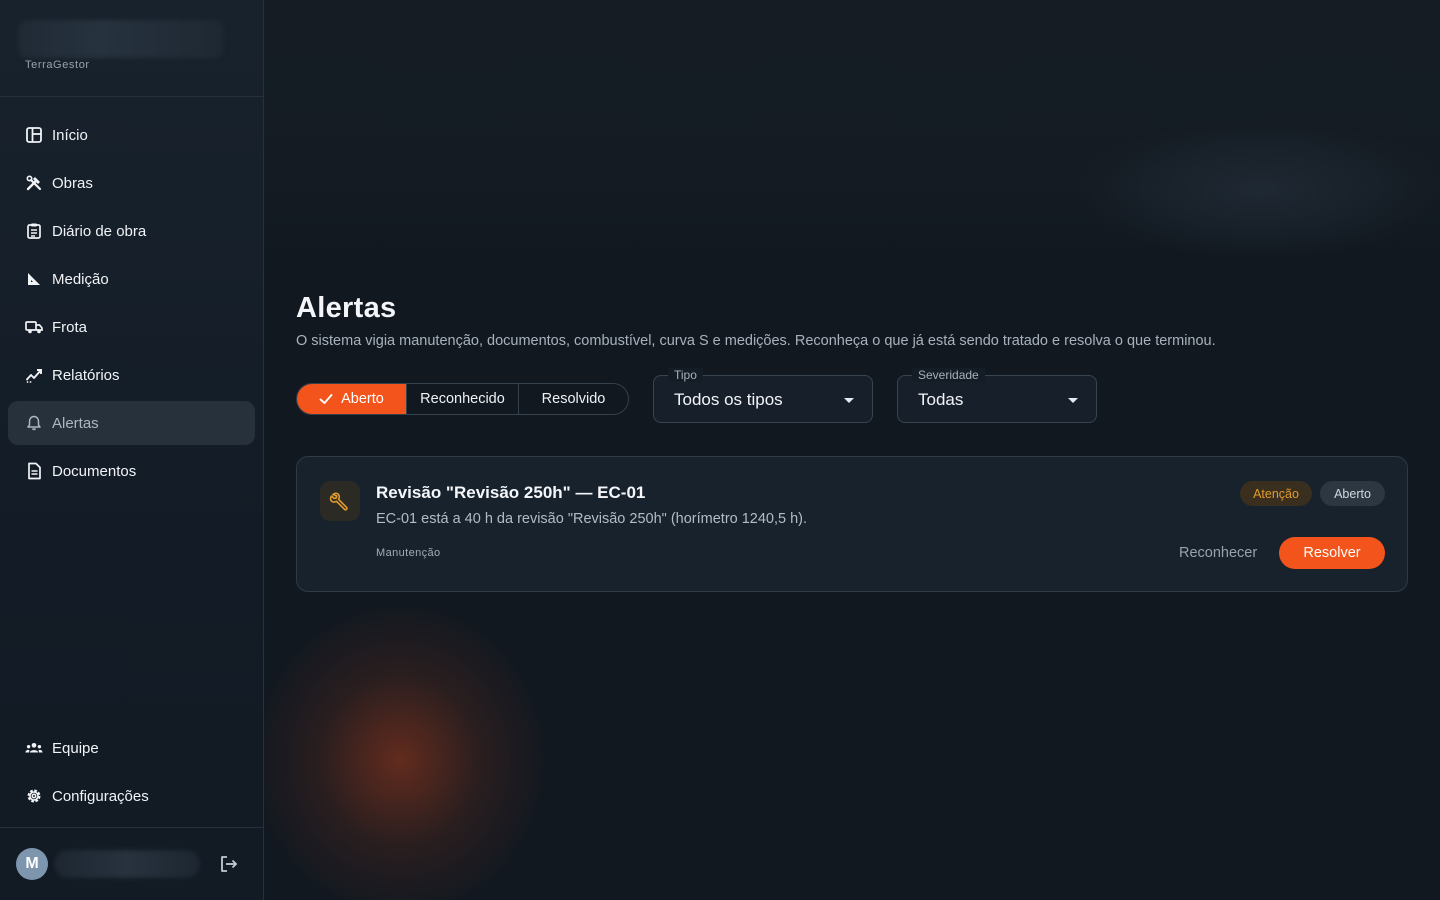 The width and height of the screenshot is (1440, 900). I want to click on team-icon, so click(34, 748).